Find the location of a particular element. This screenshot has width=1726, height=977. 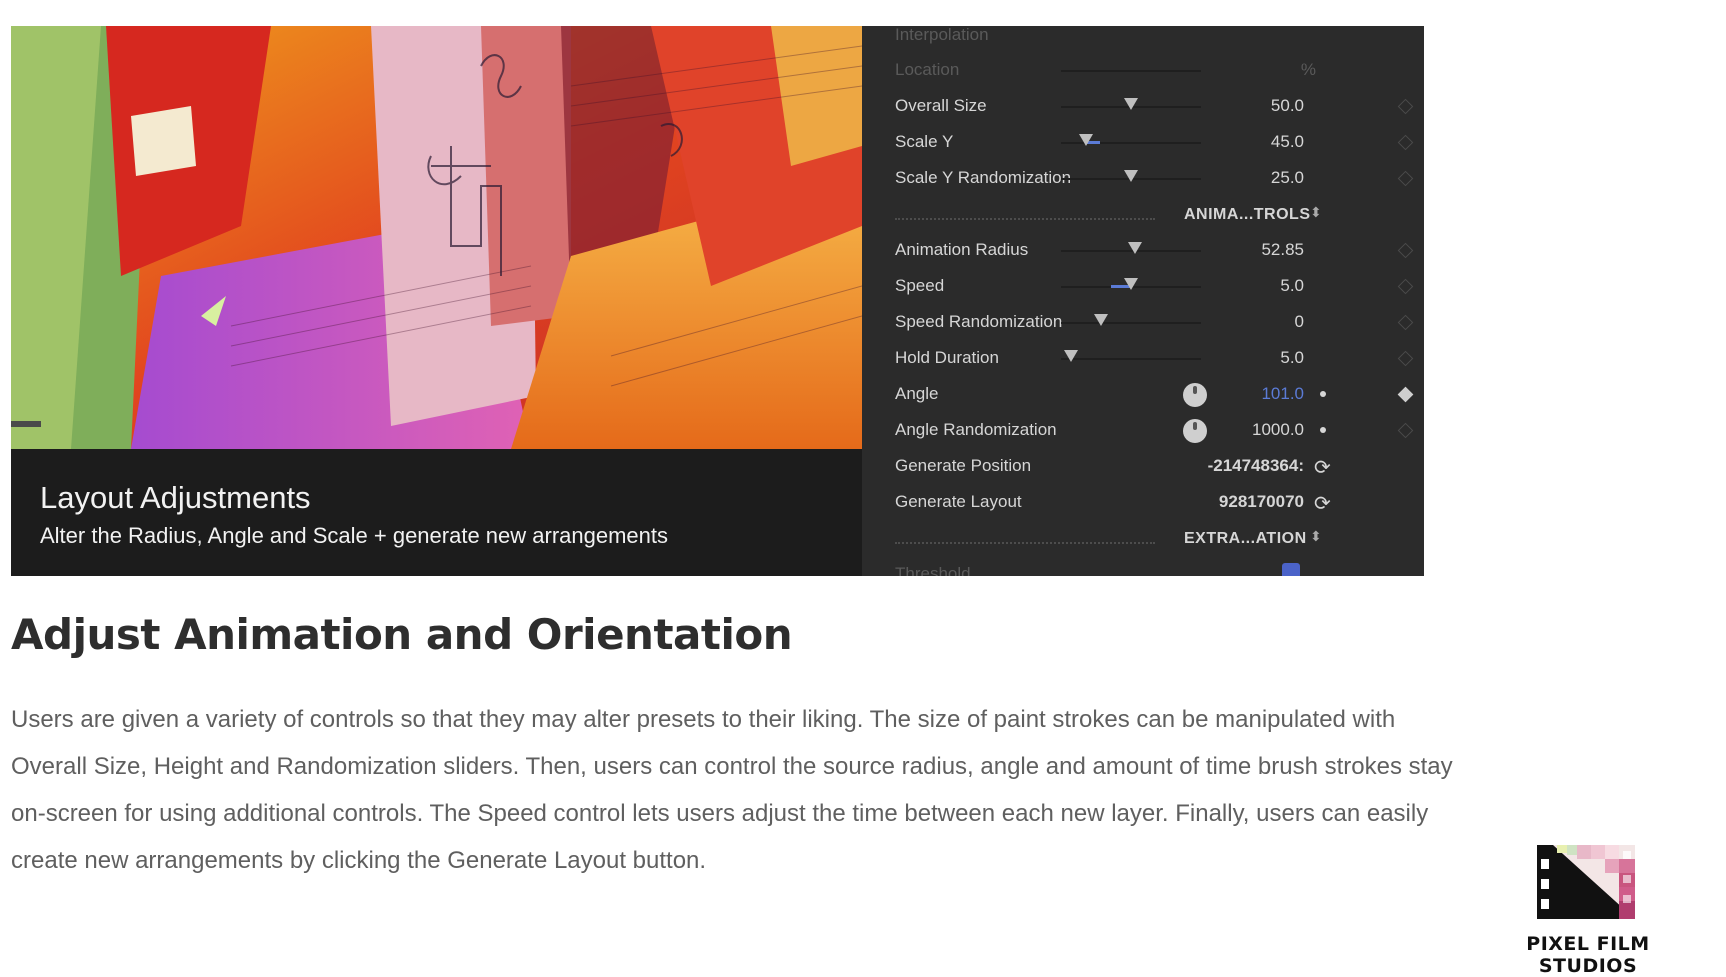

speed-slider is located at coordinates (1131, 284).